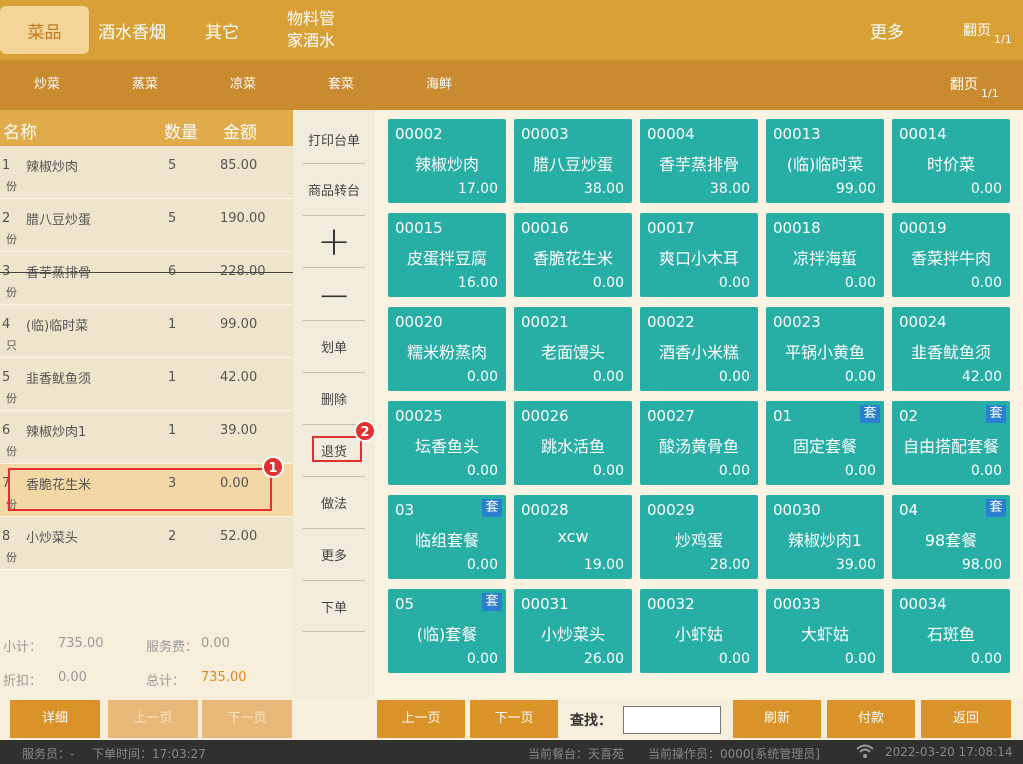 The height and width of the screenshot is (764, 1023). I want to click on dish-name: 大虾姑, so click(824, 634).